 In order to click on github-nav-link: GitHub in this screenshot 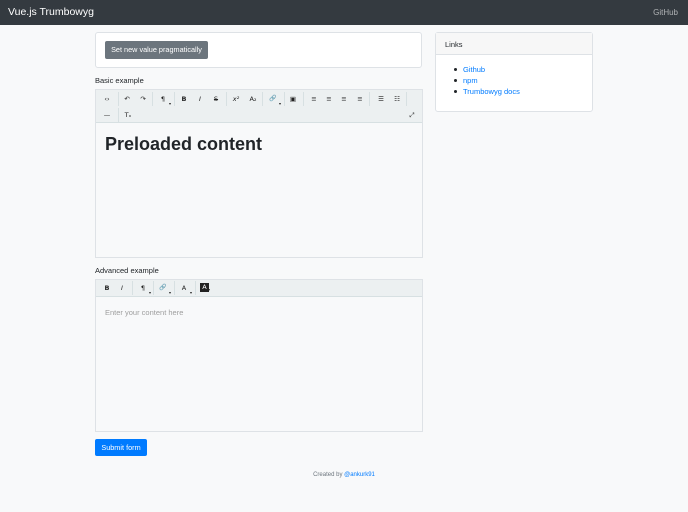, I will do `click(665, 12)`.